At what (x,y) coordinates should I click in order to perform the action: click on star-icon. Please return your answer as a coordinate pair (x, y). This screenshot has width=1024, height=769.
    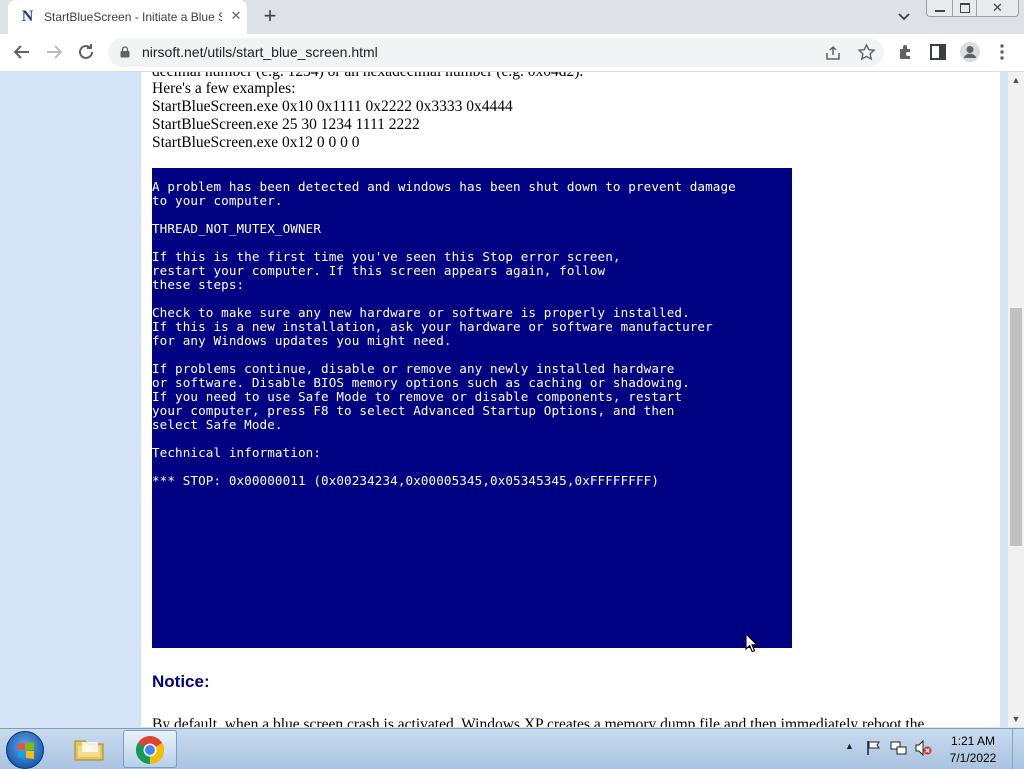
    Looking at the image, I should click on (866, 52).